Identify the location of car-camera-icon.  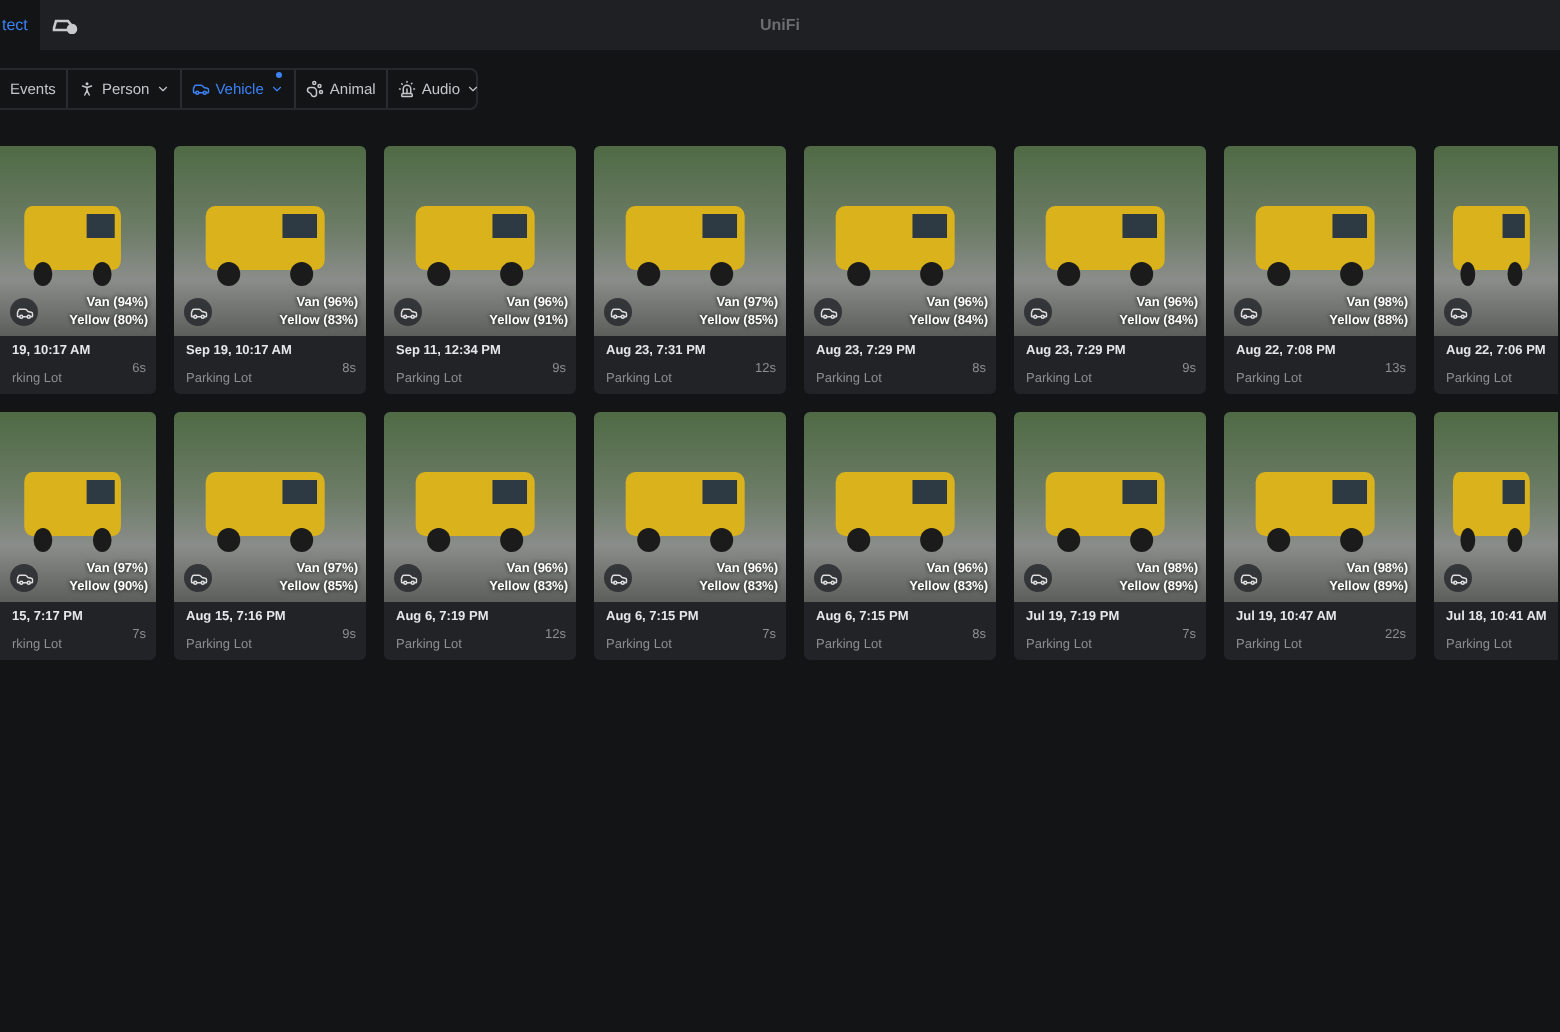
(64, 25).